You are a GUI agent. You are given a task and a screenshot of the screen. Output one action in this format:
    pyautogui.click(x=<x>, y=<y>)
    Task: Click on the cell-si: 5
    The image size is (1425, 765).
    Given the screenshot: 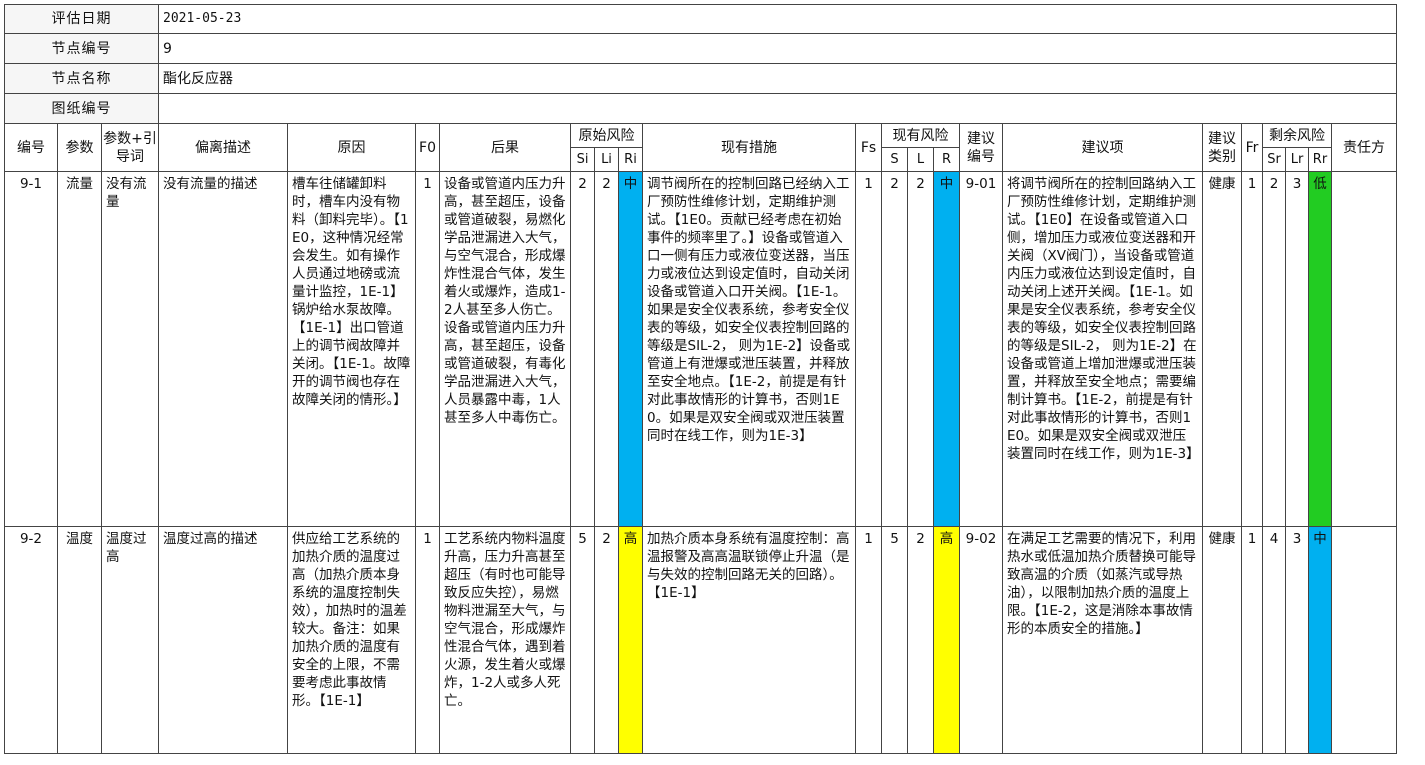 What is the action you would take?
    pyautogui.click(x=582, y=640)
    